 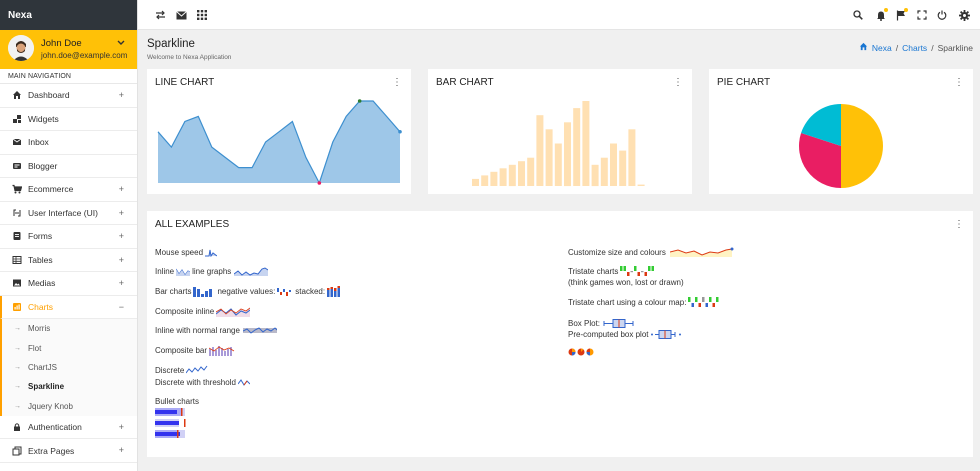 I want to click on bar-chart-card: BAR CHART ⋮, so click(x=560, y=131).